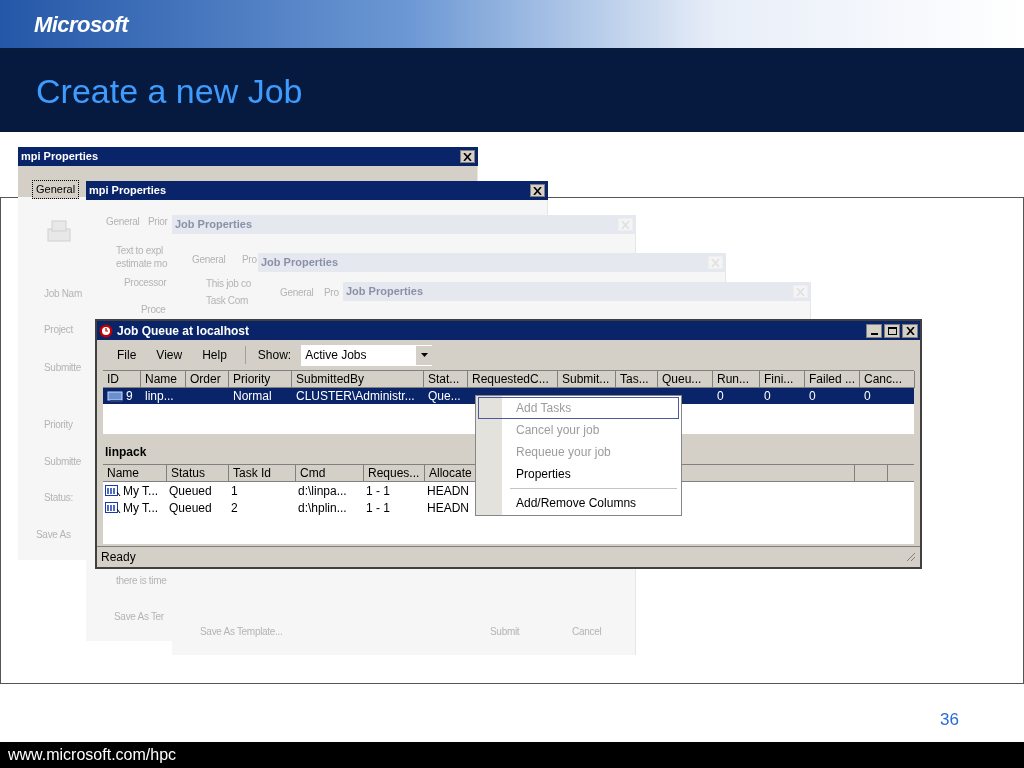  What do you see at coordinates (63, 294) in the screenshot?
I see `field-label: Job Nam` at bounding box center [63, 294].